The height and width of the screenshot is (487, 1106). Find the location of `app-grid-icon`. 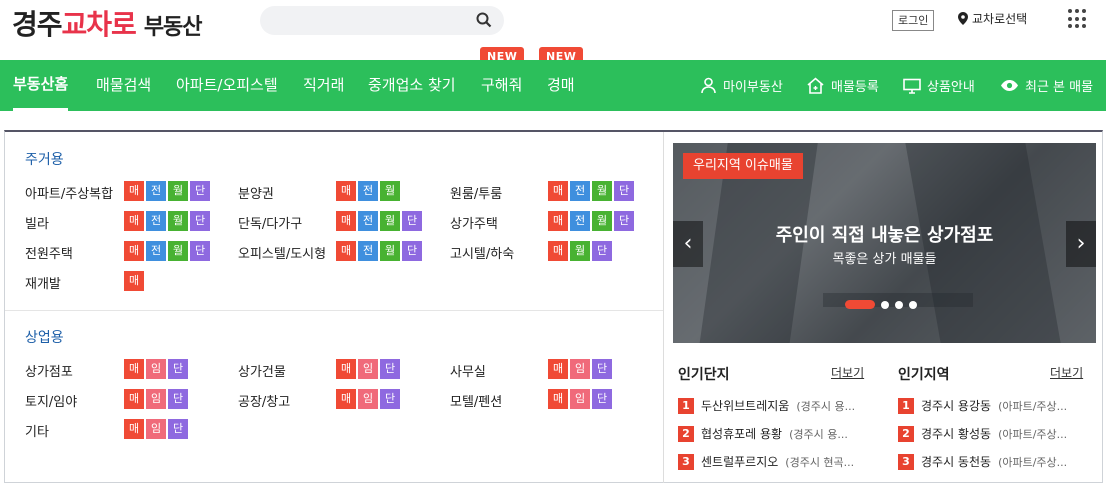

app-grid-icon is located at coordinates (1077, 19).